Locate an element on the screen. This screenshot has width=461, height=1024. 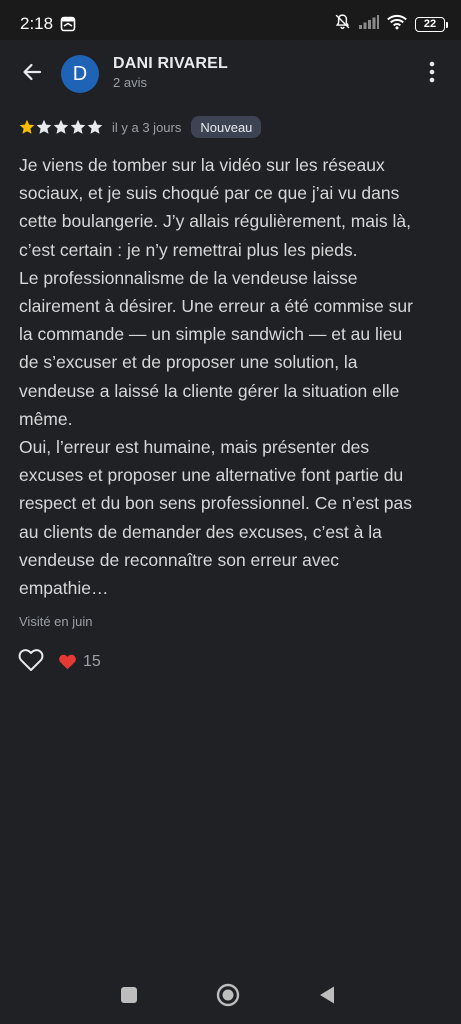
battery-icon: 22 is located at coordinates (431, 24).